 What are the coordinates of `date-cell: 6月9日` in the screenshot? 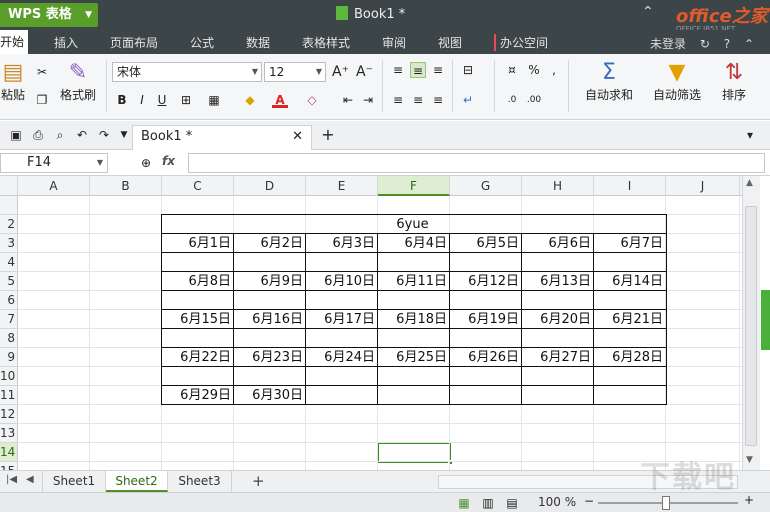 It's located at (270, 281).